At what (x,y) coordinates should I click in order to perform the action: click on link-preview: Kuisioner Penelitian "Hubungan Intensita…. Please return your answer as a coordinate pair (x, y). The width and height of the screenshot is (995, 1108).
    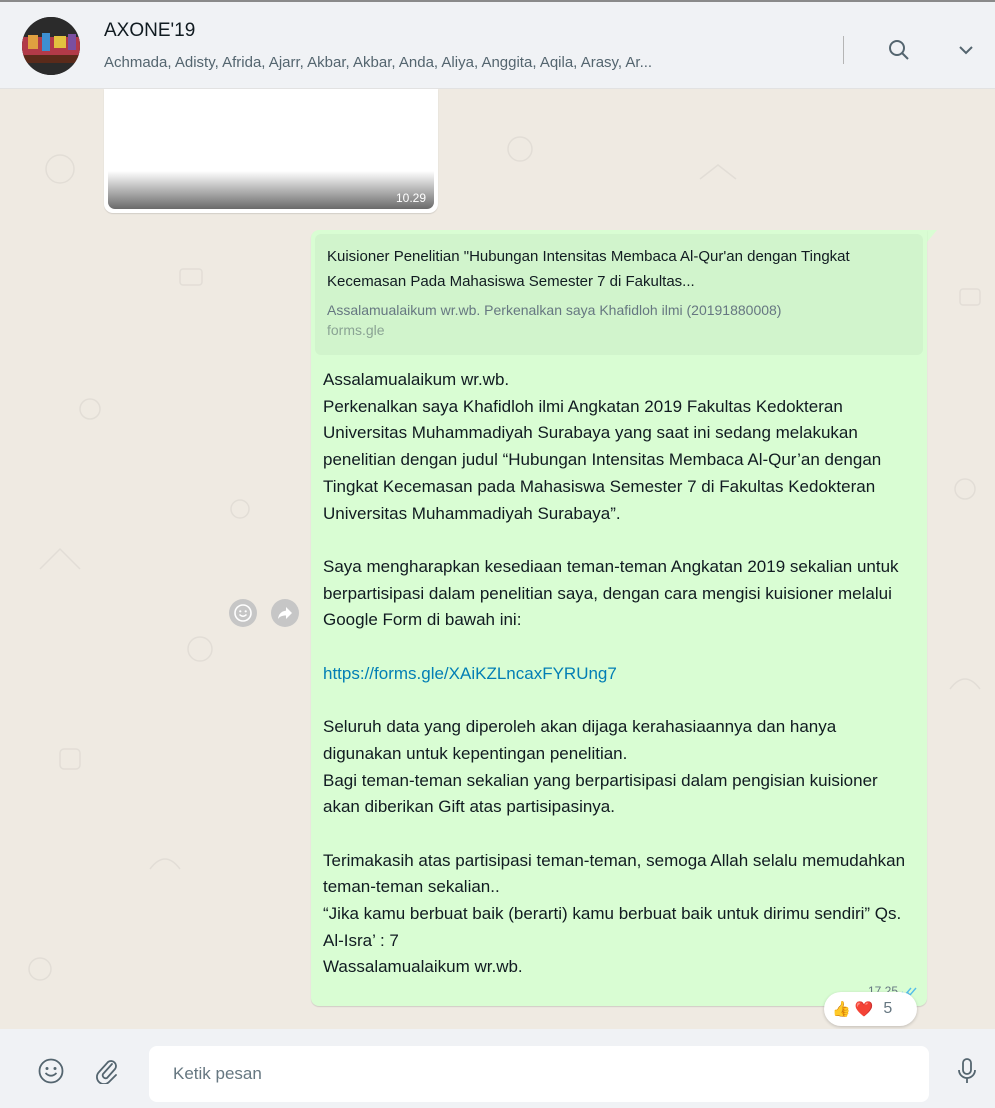
    Looking at the image, I should click on (619, 294).